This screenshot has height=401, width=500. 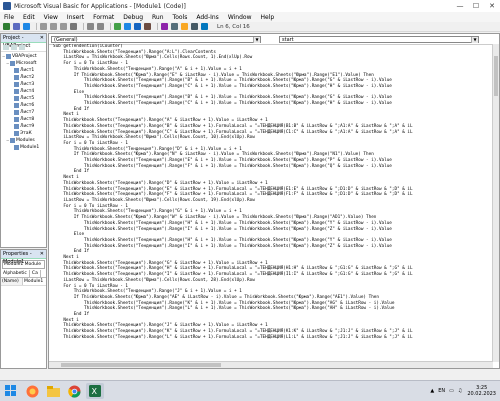 What do you see at coordinates (32, 391) in the screenshot?
I see `firefox-icon` at bounding box center [32, 391].